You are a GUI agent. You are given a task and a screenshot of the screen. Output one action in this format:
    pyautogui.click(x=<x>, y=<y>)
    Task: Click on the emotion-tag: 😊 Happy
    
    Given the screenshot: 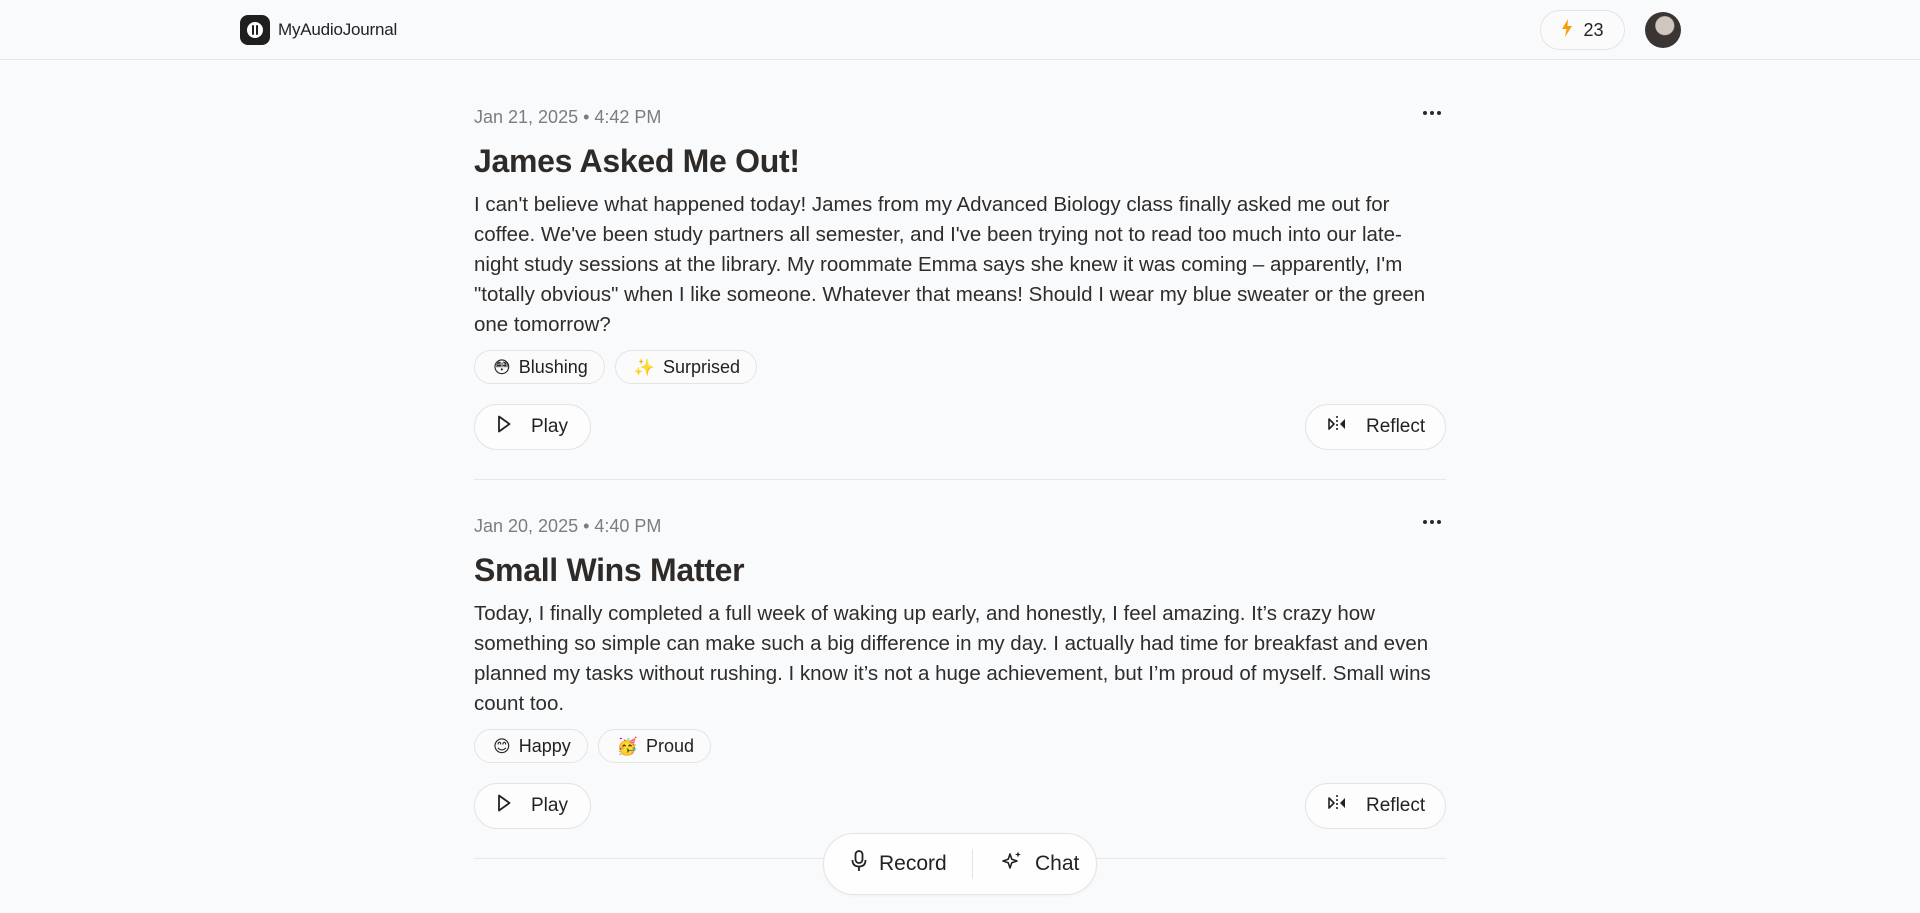 What is the action you would take?
    pyautogui.click(x=531, y=746)
    